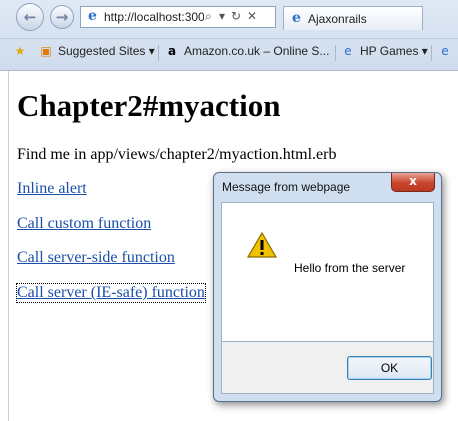  Describe the element at coordinates (262, 244) in the screenshot. I see `warning-icon` at that location.